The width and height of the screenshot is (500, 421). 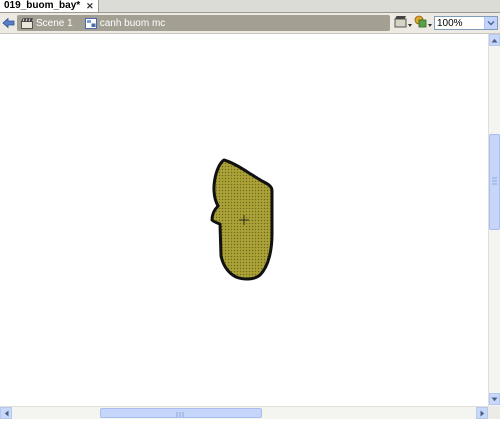 I want to click on scrollbar-corner, so click(x=494, y=412).